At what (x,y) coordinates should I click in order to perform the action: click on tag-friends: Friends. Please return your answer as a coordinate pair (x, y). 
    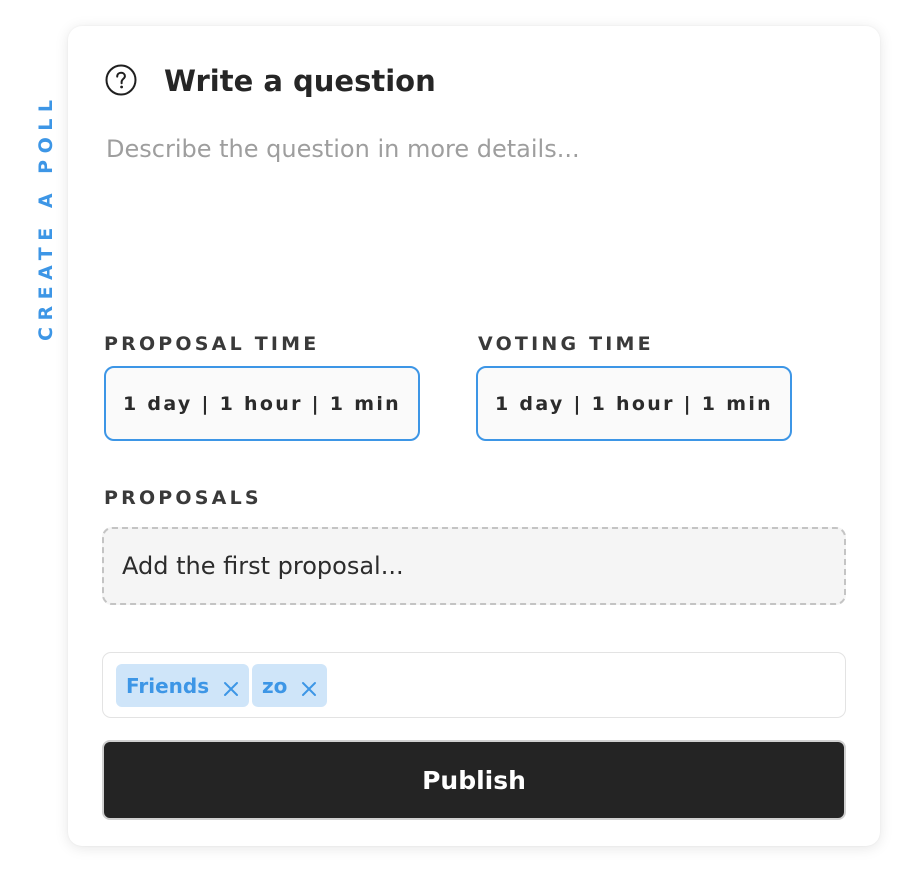
    Looking at the image, I should click on (183, 685).